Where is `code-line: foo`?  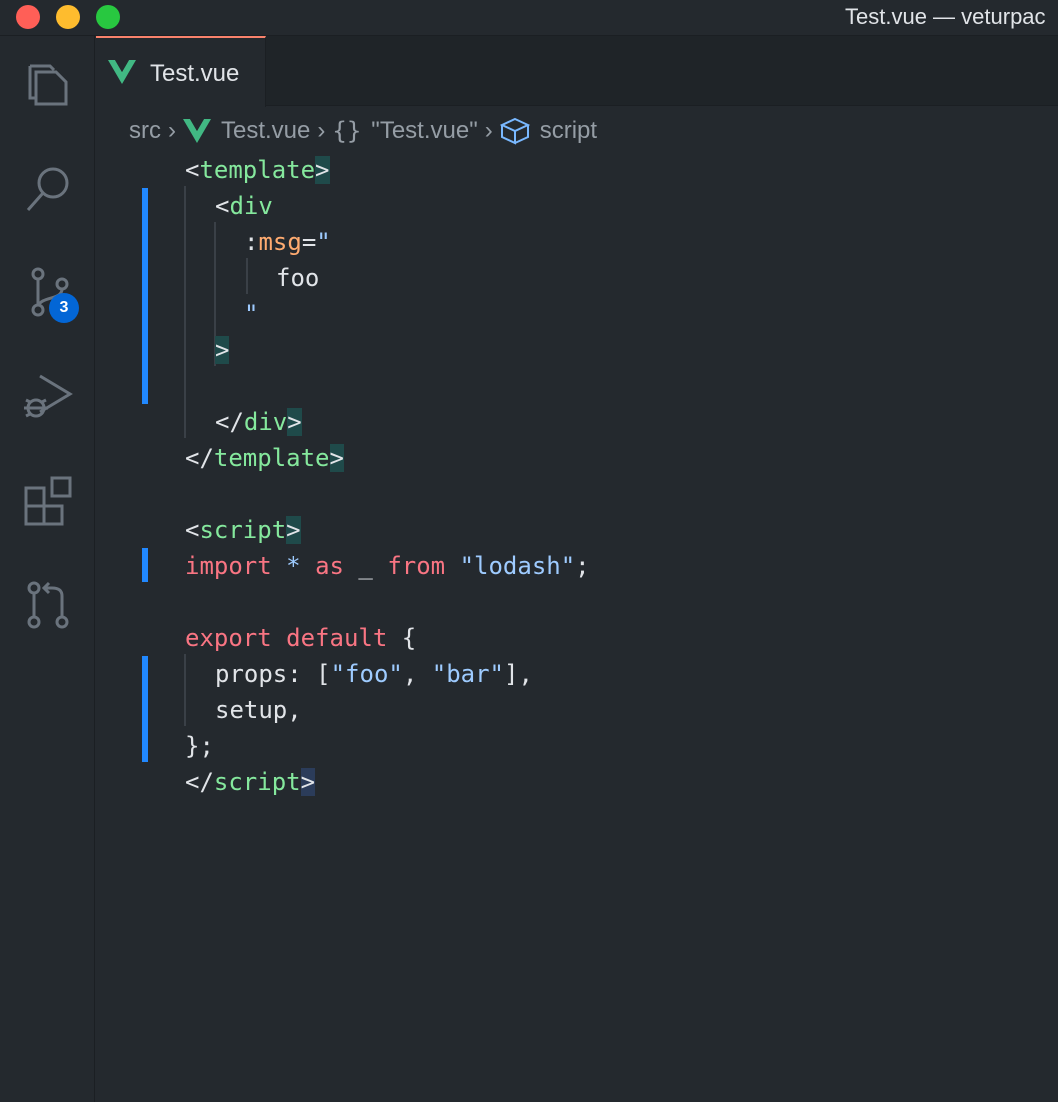
code-line: foo is located at coordinates (297, 278).